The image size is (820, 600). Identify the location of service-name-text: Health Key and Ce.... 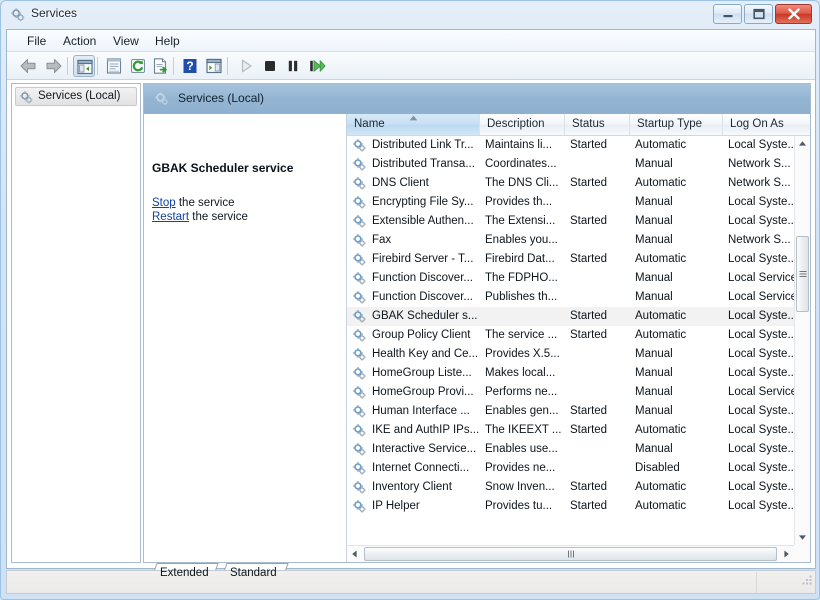
(425, 354).